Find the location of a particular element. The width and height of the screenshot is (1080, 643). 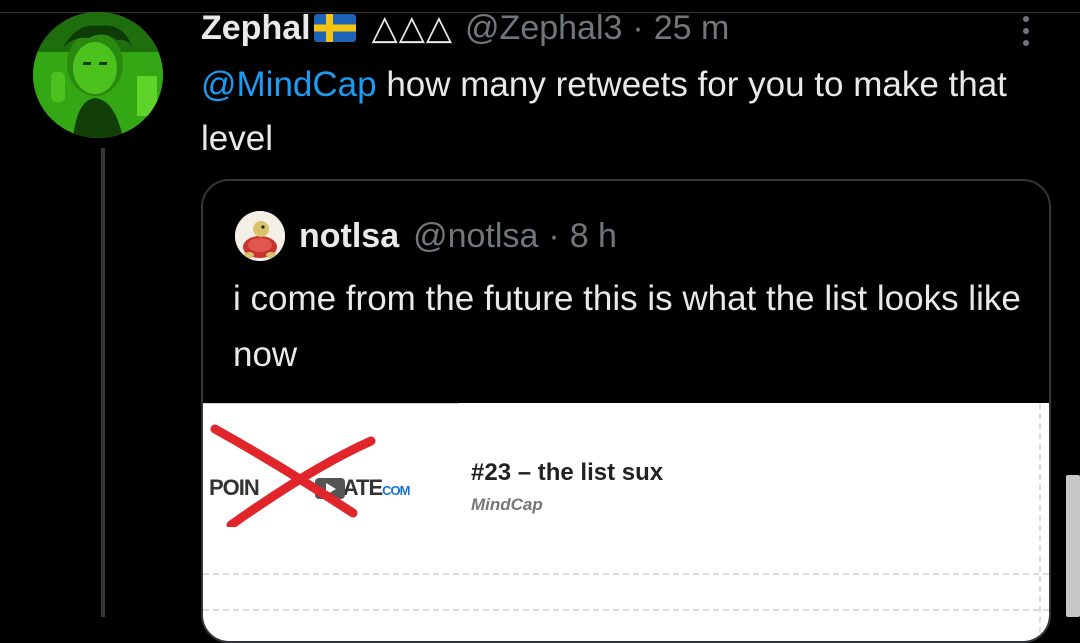

tweet-timestamp: 25 m is located at coordinates (692, 28).